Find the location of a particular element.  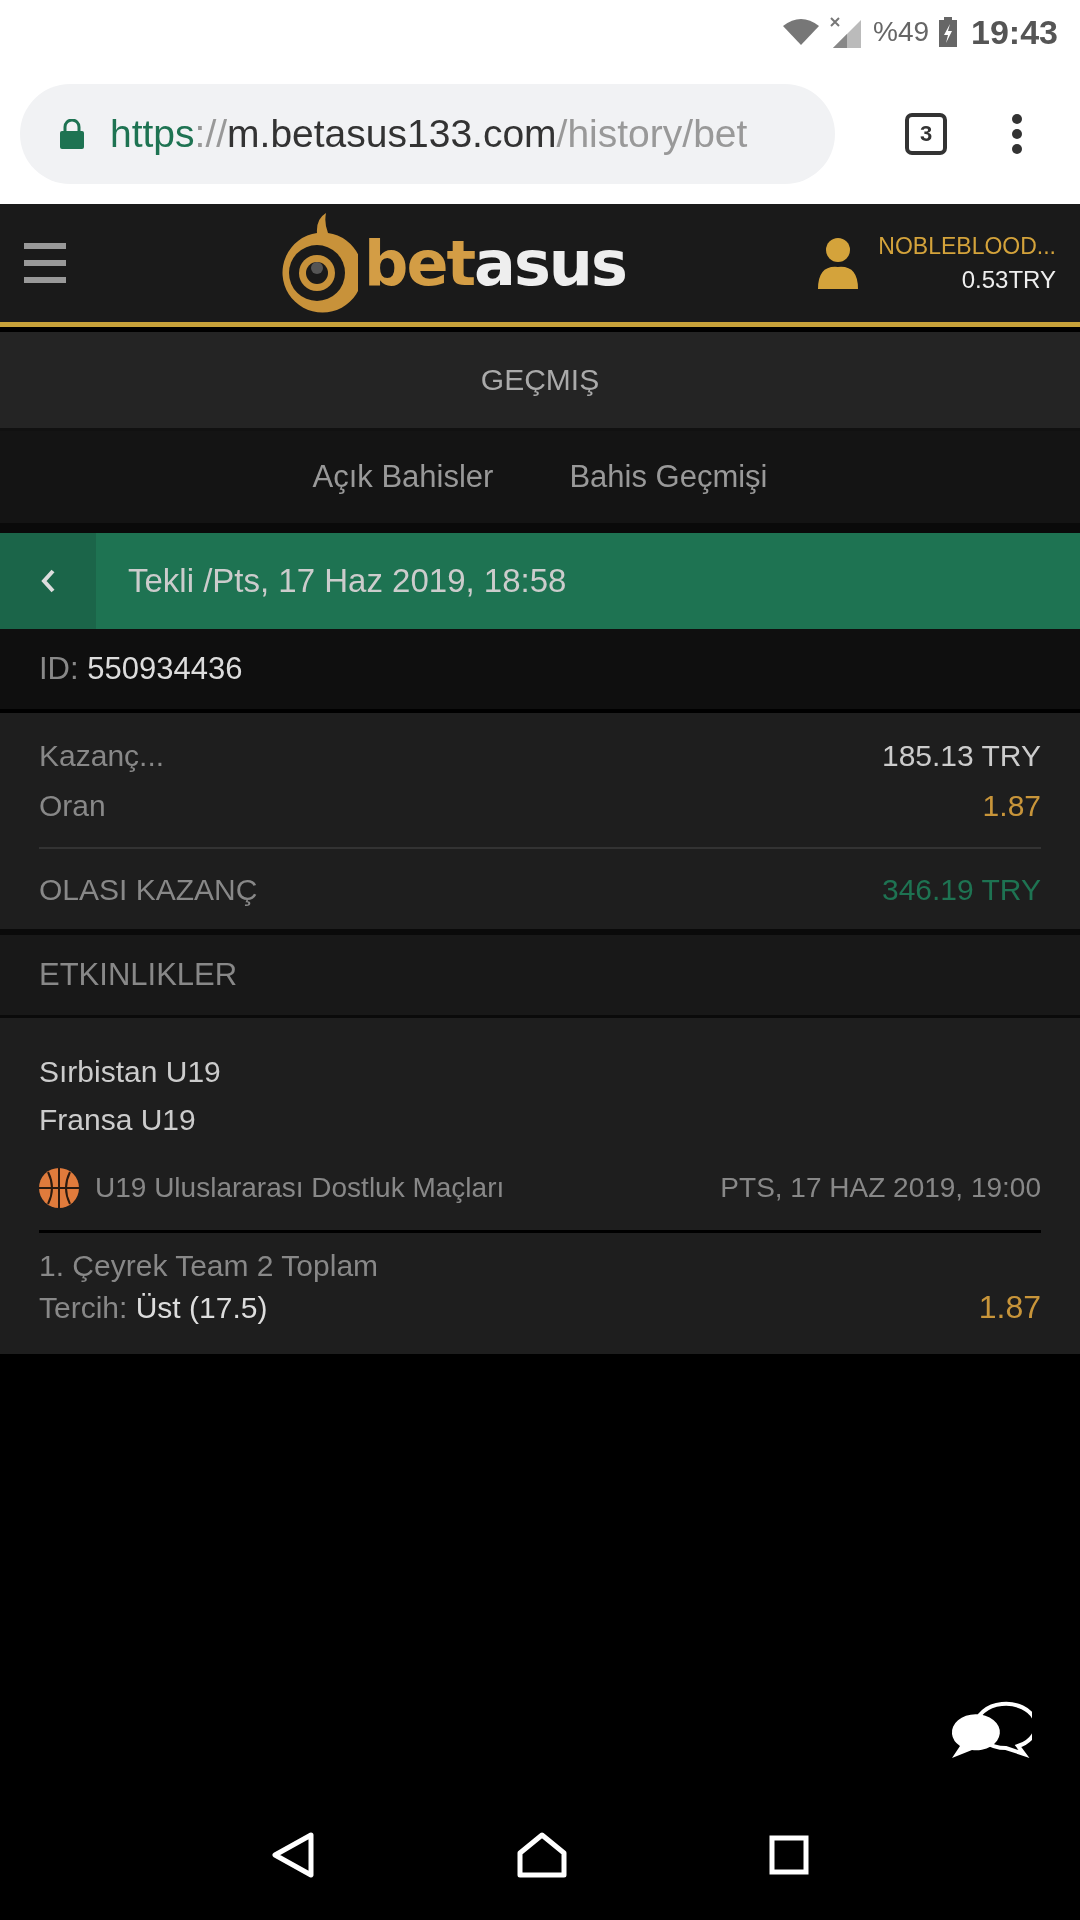

user-icon is located at coordinates (838, 263).